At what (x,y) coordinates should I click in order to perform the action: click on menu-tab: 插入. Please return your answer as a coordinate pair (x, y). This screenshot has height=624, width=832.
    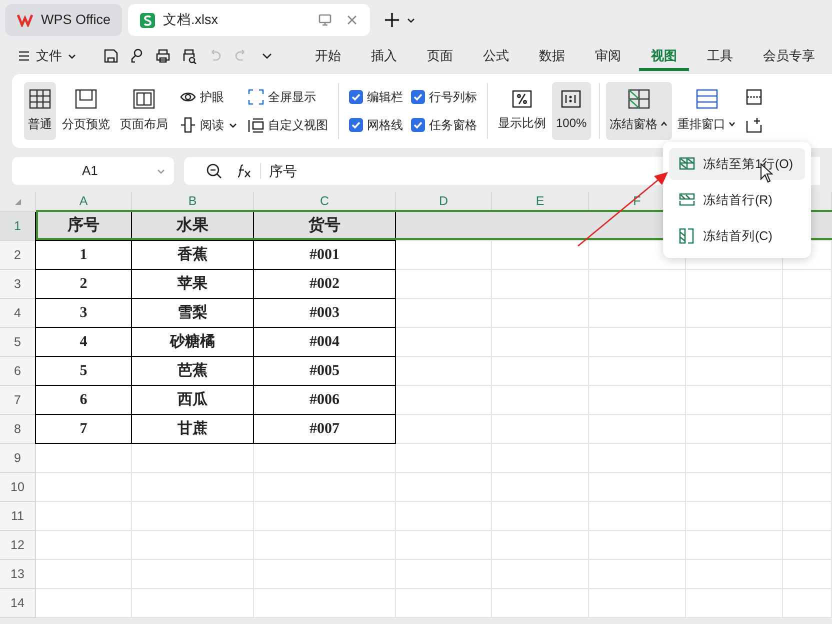
    Looking at the image, I should click on (384, 56).